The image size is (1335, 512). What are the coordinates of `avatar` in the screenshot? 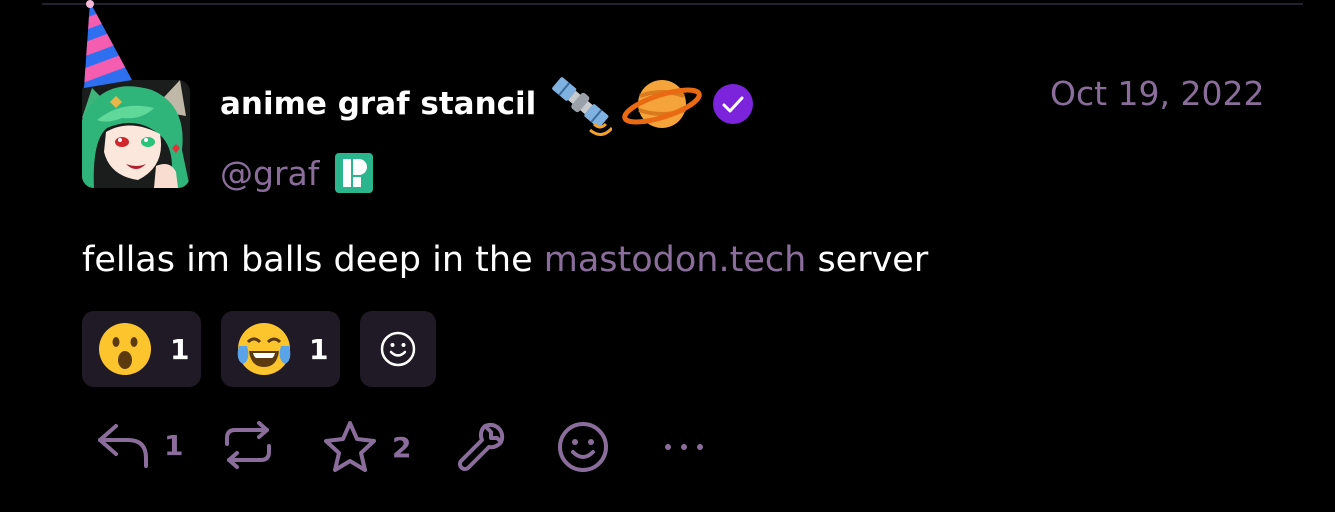 It's located at (136, 134).